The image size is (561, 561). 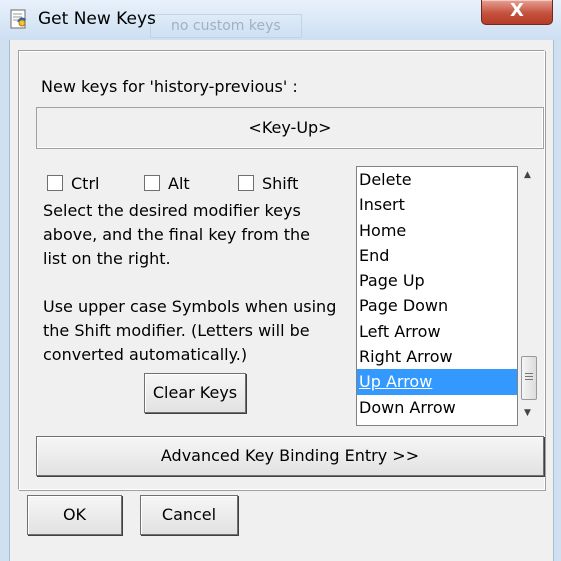 I want to click on key-list-scrollbar: ▲ ▼, so click(x=527, y=295).